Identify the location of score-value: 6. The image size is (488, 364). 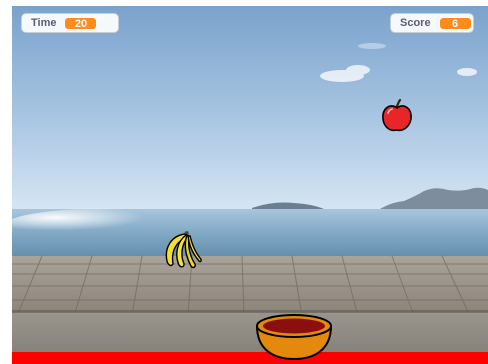
(455, 23).